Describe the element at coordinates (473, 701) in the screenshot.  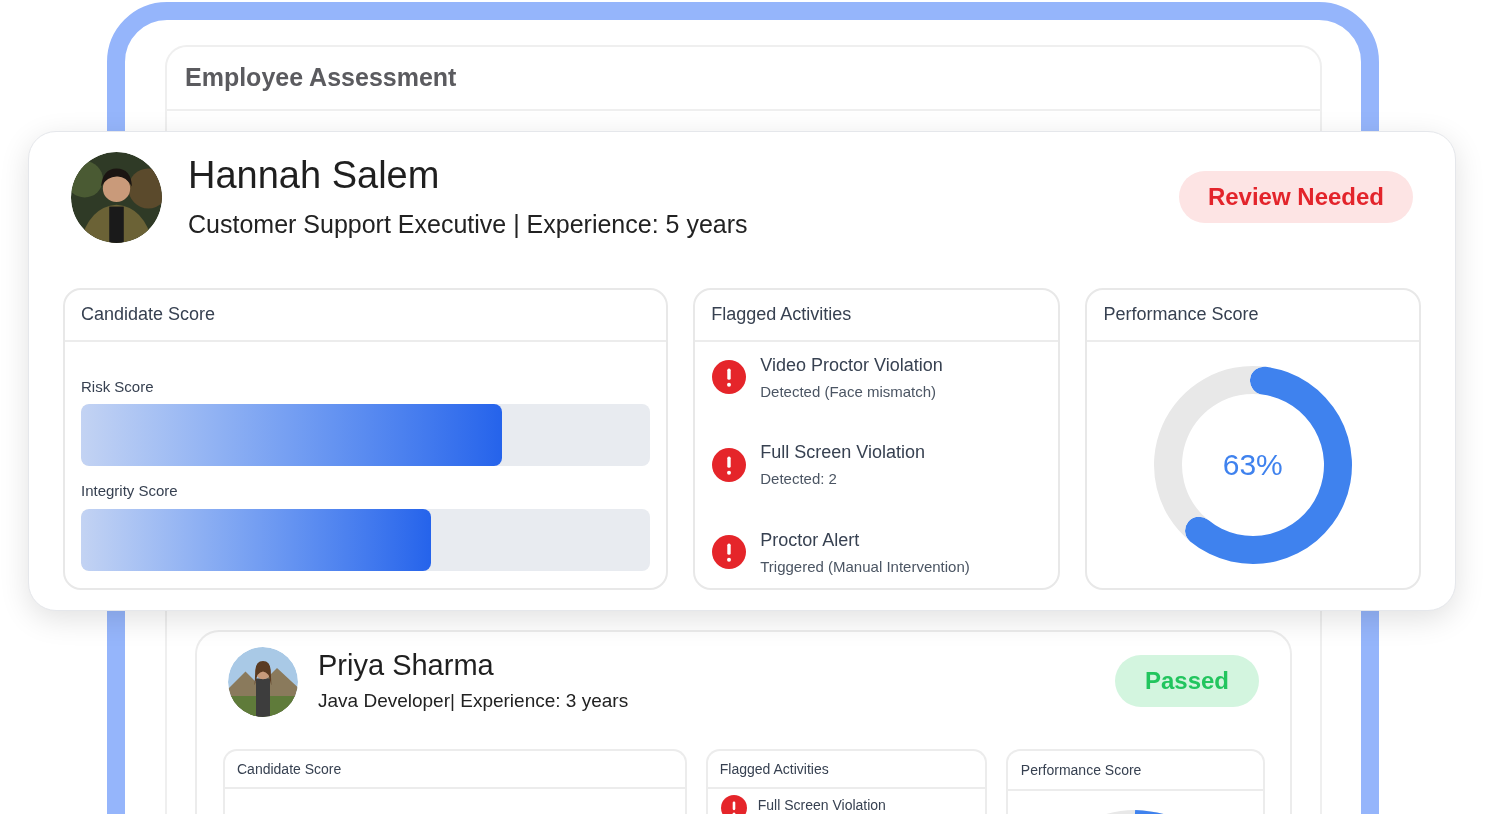
I see `candidate-subtitle: Java Developer| Experience: 3 years` at that location.